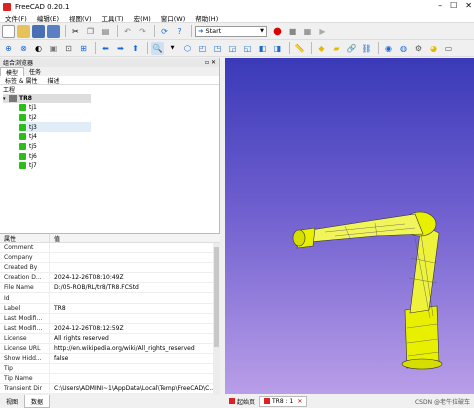  What do you see at coordinates (120, 48) in the screenshot?
I see `nav-forward-icon: ➡` at bounding box center [120, 48].